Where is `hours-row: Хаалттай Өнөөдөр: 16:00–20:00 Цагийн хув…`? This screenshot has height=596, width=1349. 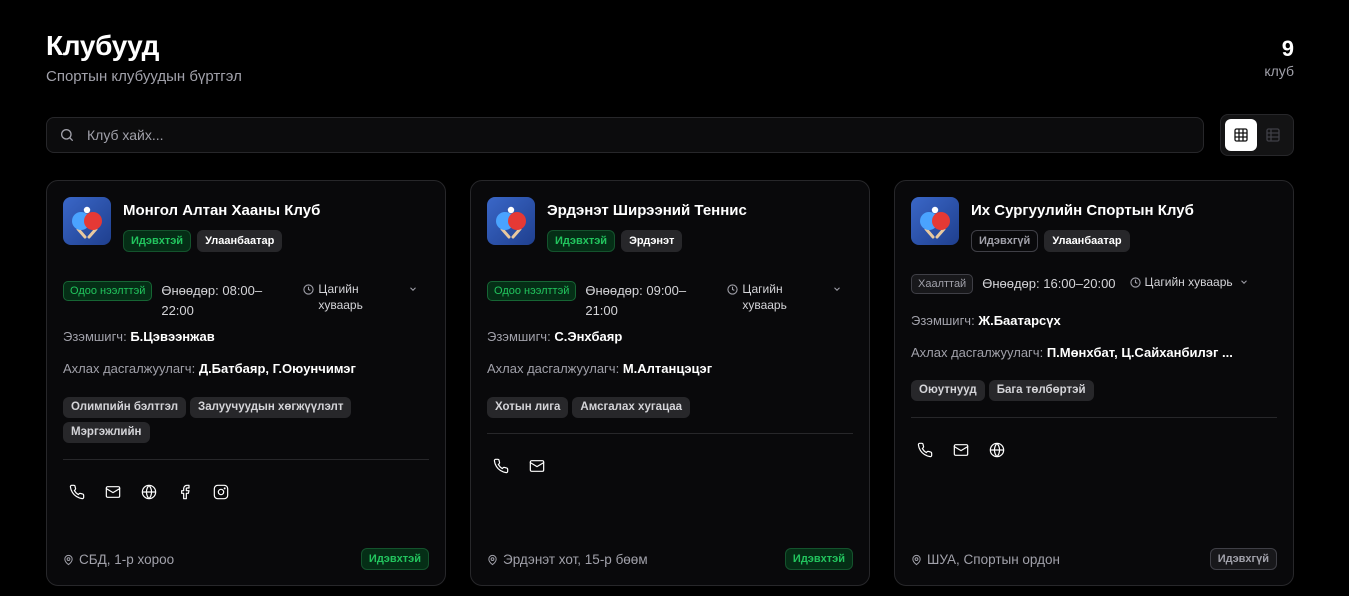 hours-row: Хаалттай Өнөөдөр: 16:00–20:00 Цагийн хув… is located at coordinates (1094, 284).